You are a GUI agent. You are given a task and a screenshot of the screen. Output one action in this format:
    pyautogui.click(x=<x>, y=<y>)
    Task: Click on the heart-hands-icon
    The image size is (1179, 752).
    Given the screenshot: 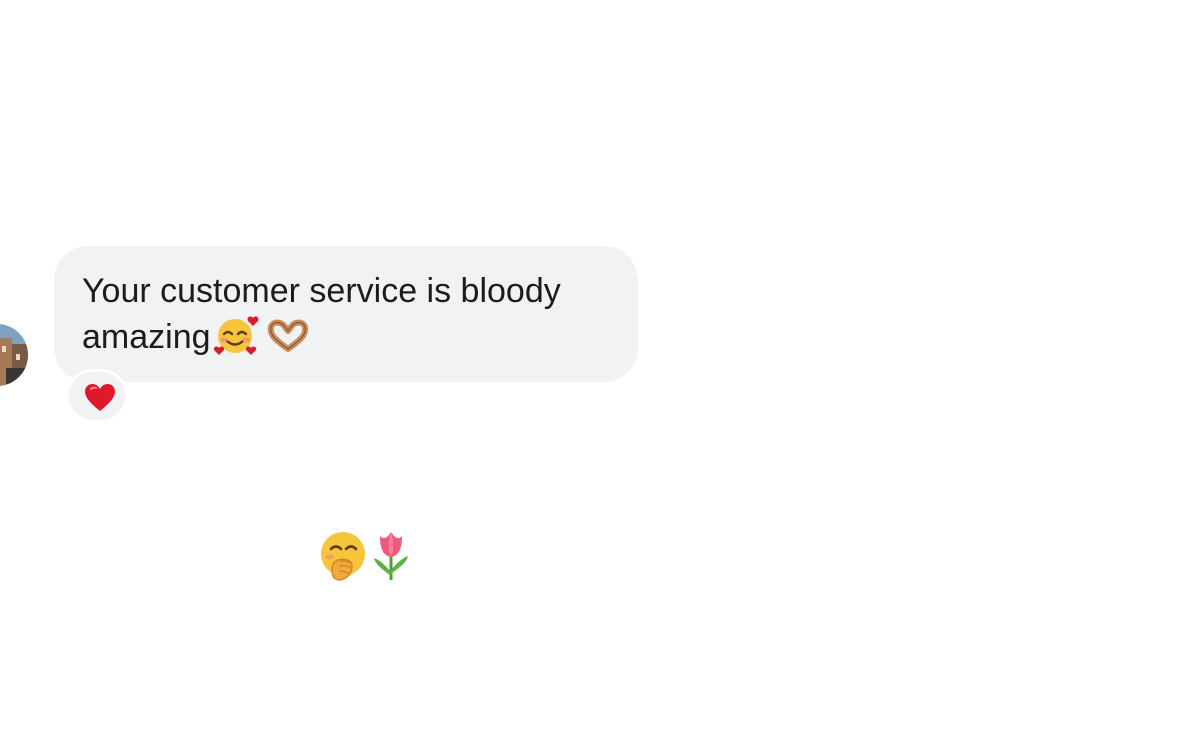 What is the action you would take?
    pyautogui.click(x=288, y=343)
    